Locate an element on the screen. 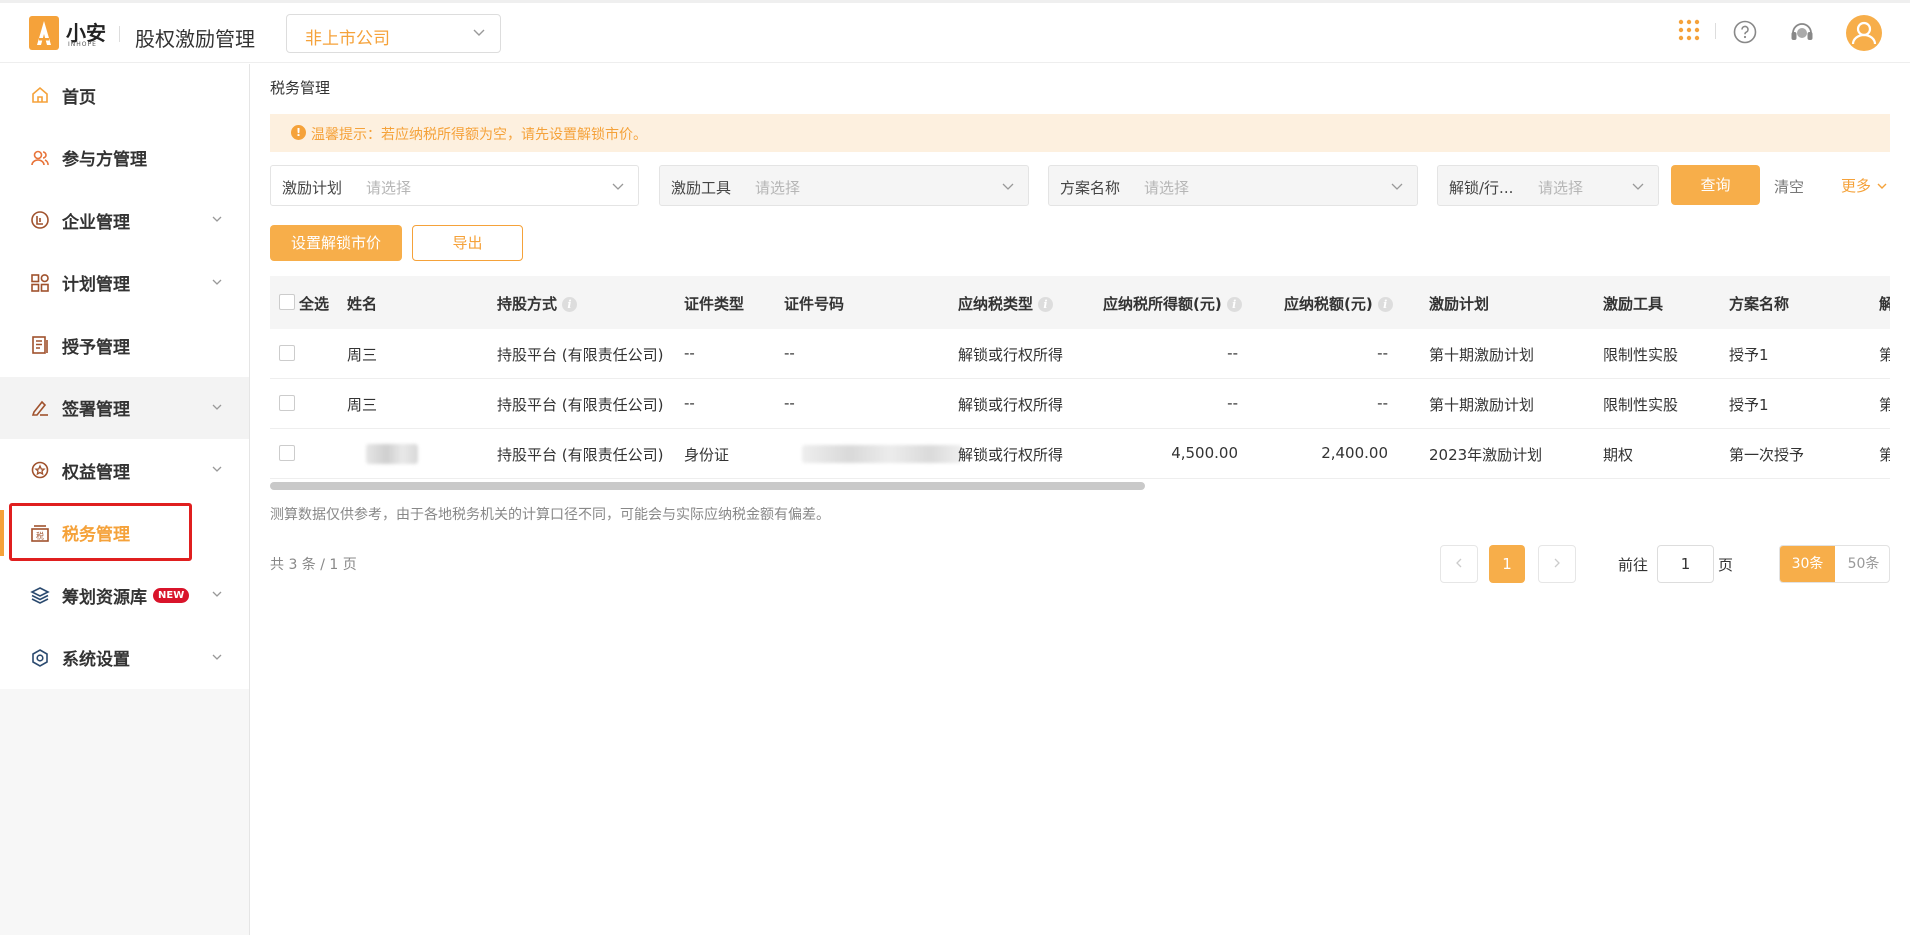 The width and height of the screenshot is (1910, 935). plan-grid-icon is located at coordinates (40, 283).